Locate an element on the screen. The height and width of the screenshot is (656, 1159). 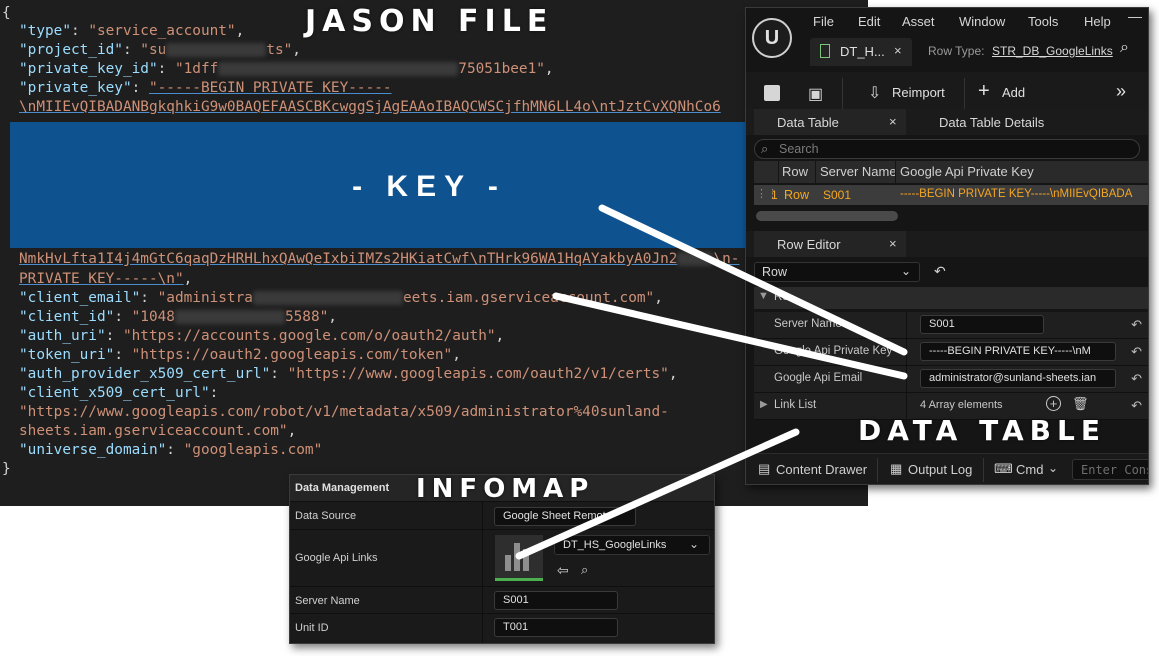
json-key: "private_key" is located at coordinates (75, 88).